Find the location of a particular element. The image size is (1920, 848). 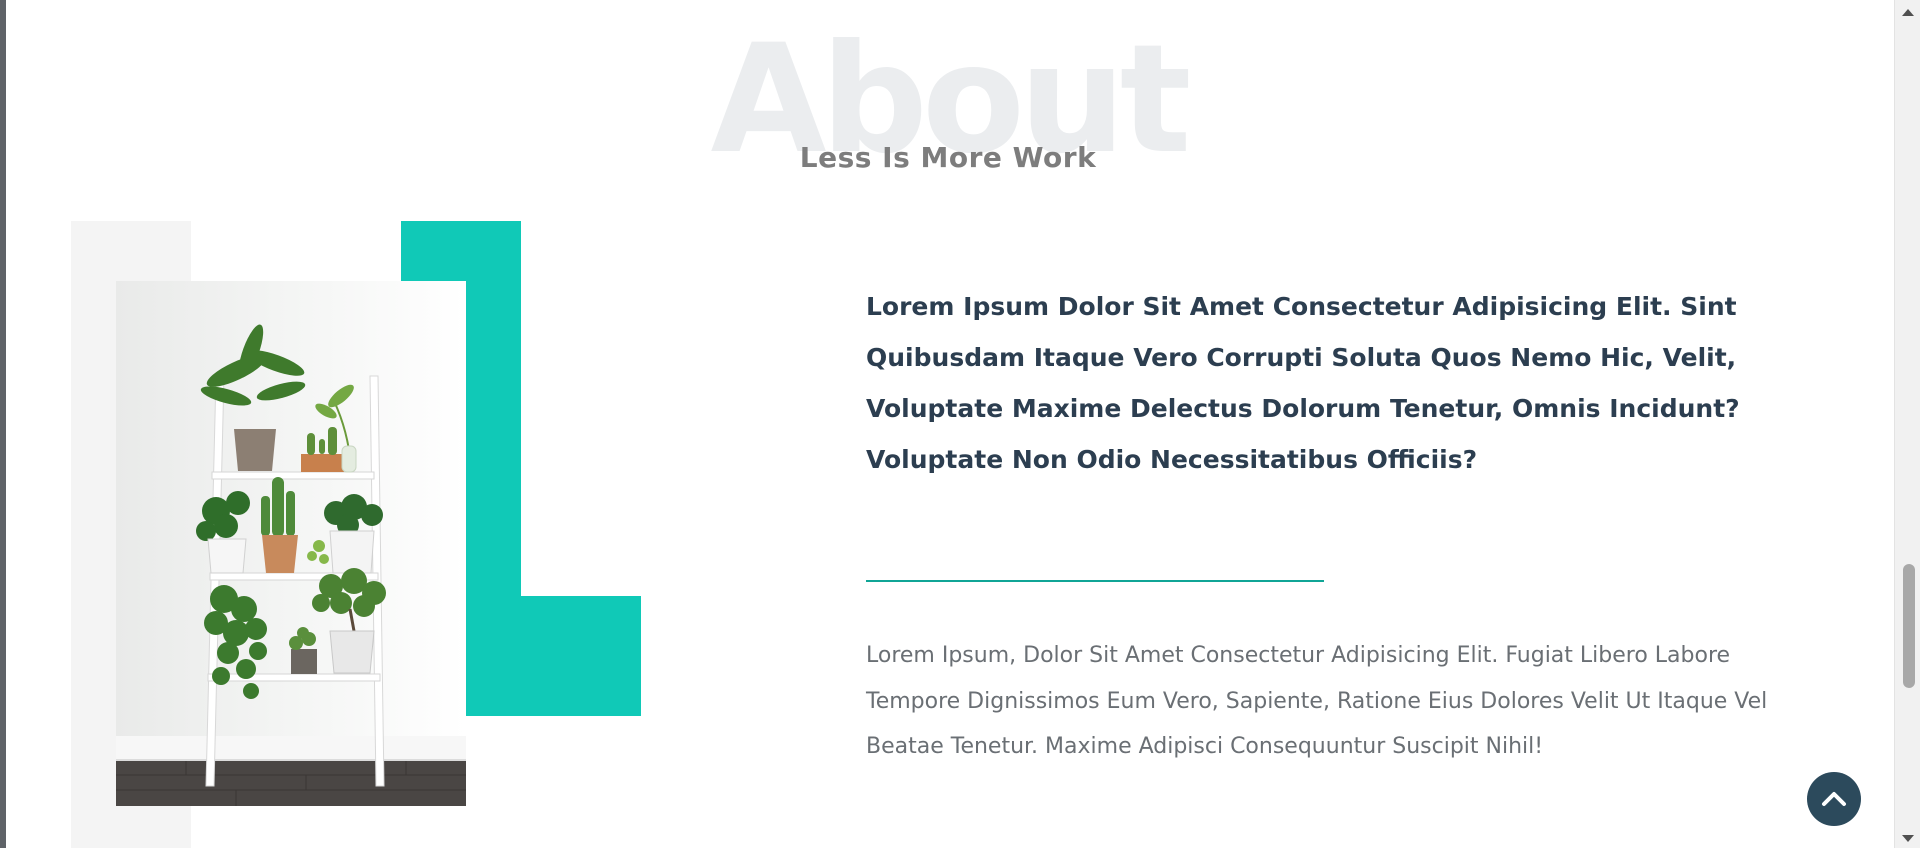

accent-divider is located at coordinates (1095, 581).